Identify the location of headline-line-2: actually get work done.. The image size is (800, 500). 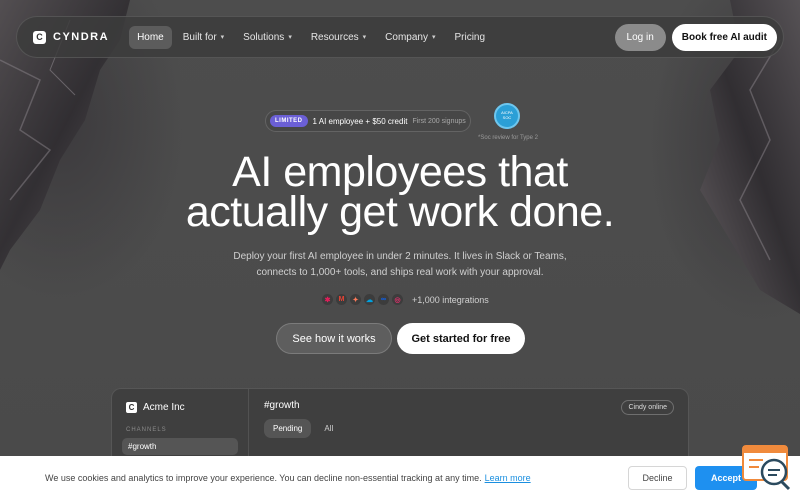
(400, 212).